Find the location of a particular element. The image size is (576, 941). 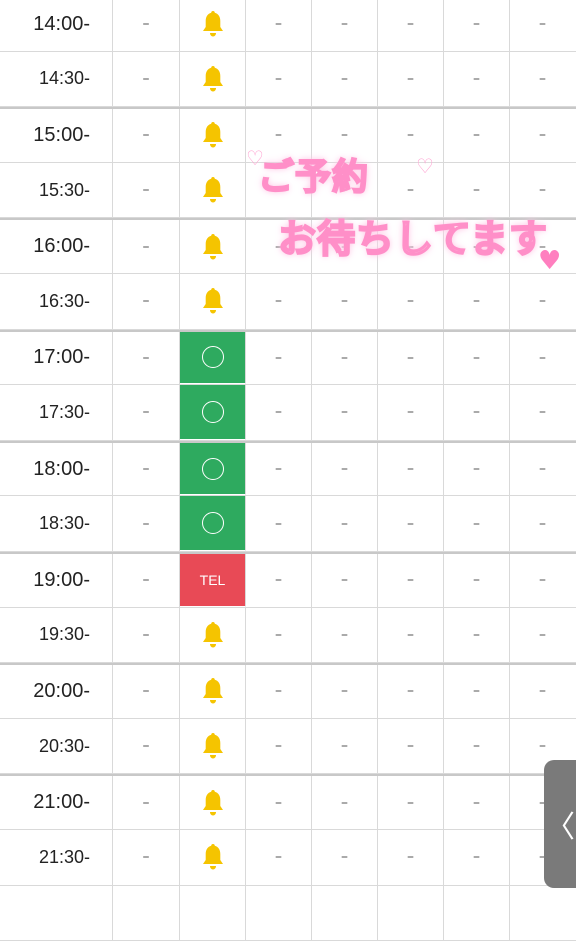

table-row: 20:30-–––––– is located at coordinates (288, 747).